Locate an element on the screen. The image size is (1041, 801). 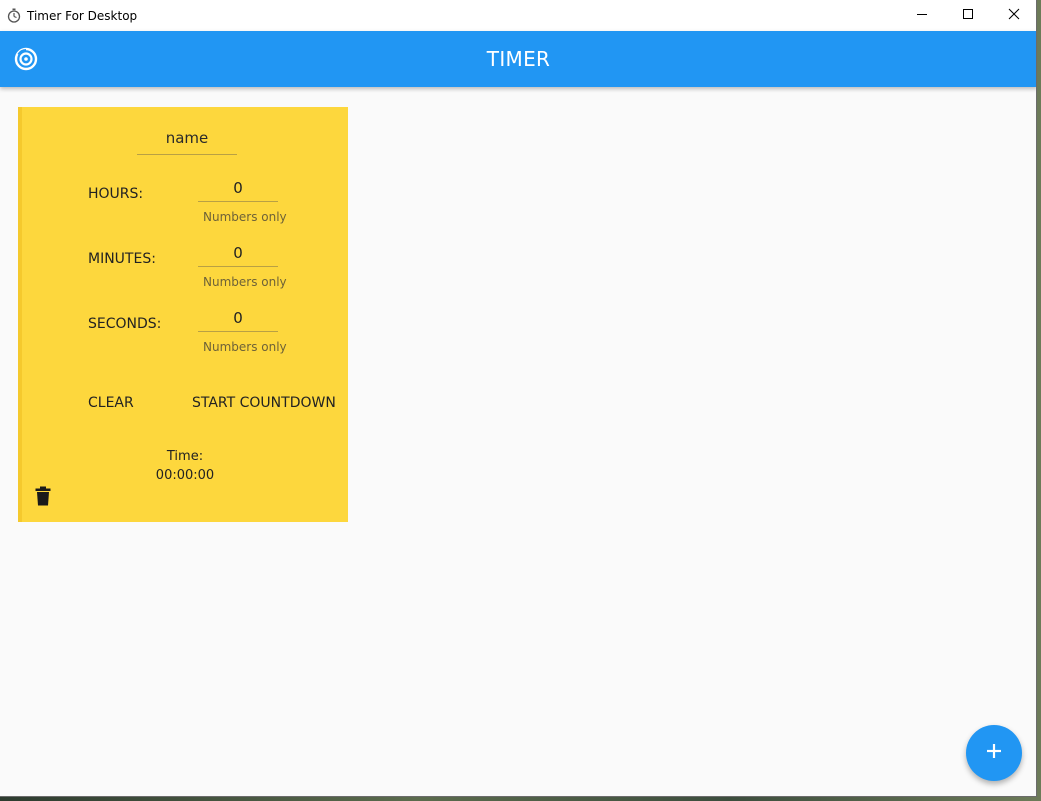
time-label: Time: is located at coordinates (185, 456).